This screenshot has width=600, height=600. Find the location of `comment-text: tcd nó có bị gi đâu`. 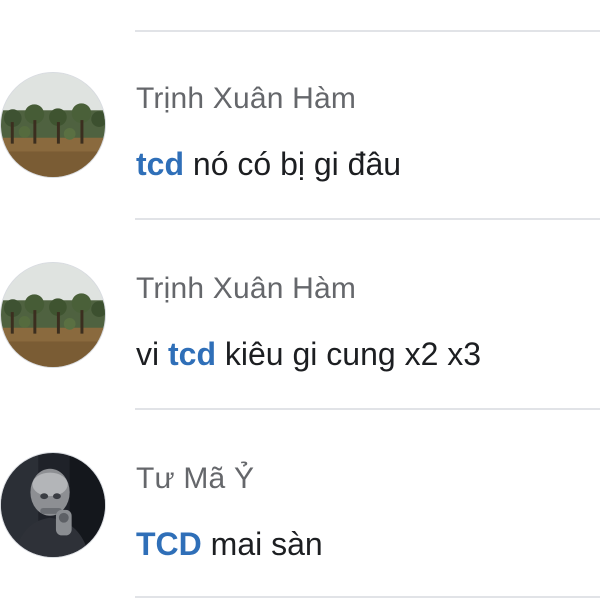

comment-text: tcd nó có bị gi đâu is located at coordinates (268, 164).